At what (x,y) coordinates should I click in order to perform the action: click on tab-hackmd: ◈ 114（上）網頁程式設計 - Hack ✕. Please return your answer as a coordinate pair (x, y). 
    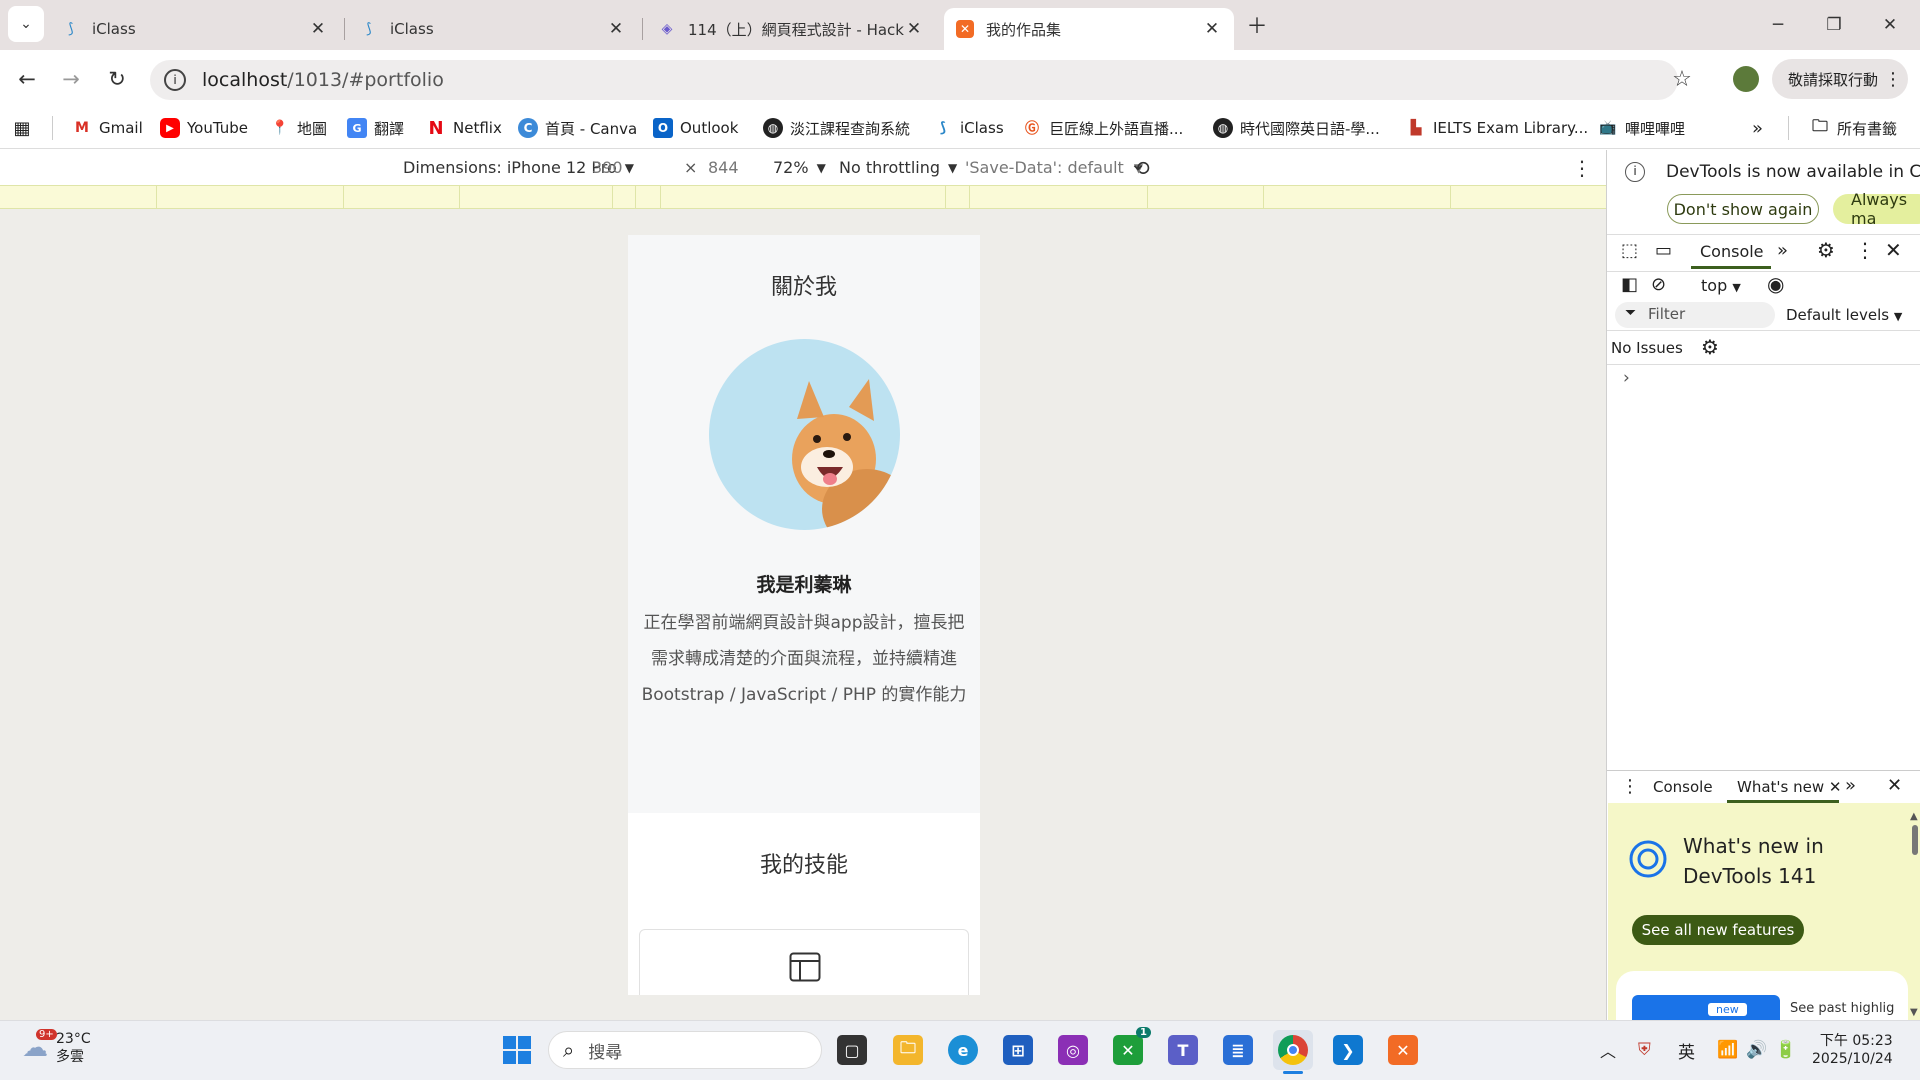
    Looking at the image, I should click on (791, 29).